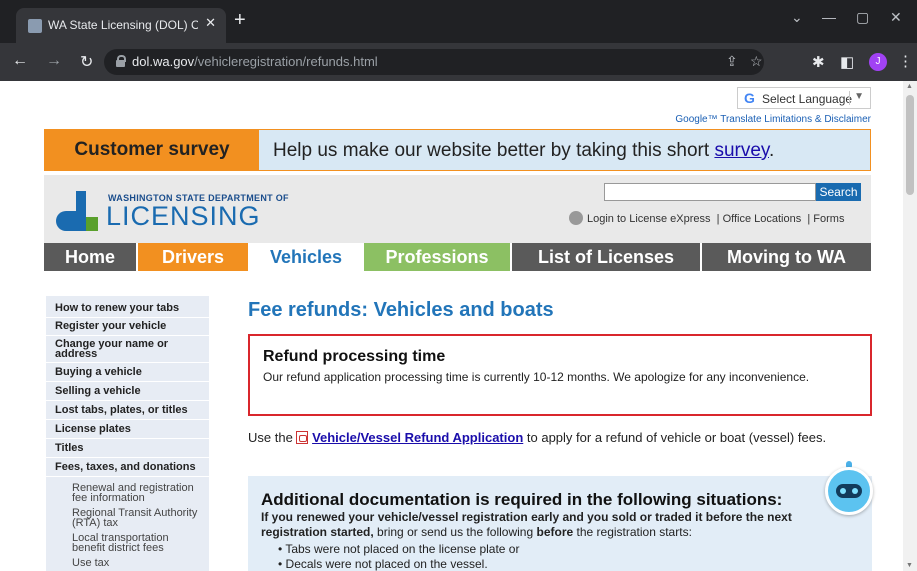 The image size is (917, 571). I want to click on tab-title: WA State Licensing (DOL) Official, so click(123, 25).